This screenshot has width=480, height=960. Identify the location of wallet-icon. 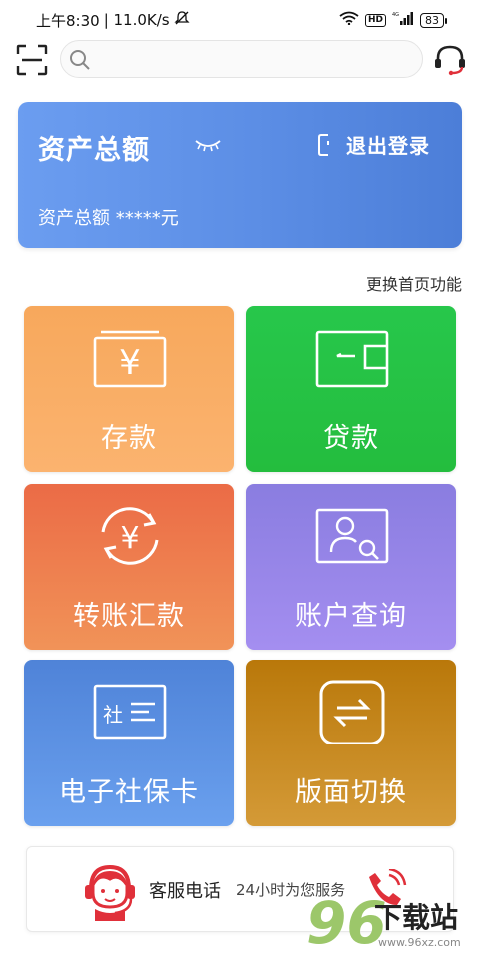
(352, 359).